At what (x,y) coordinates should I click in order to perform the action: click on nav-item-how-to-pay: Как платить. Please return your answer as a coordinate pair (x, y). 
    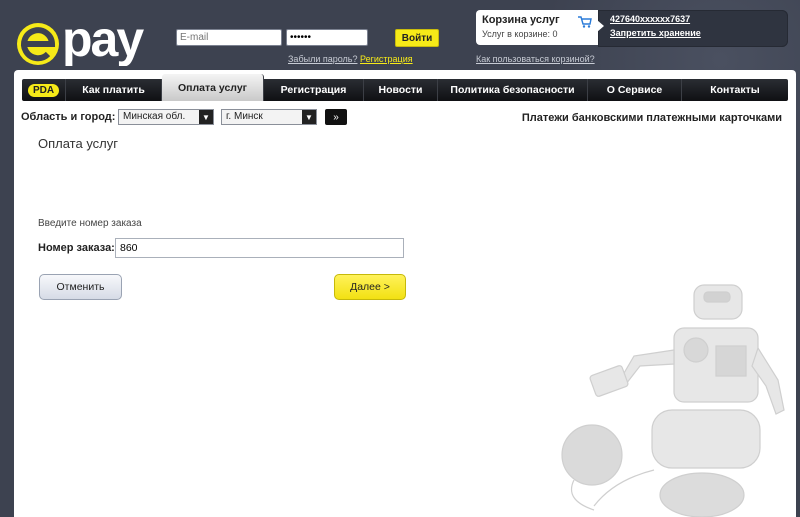
    Looking at the image, I should click on (114, 90).